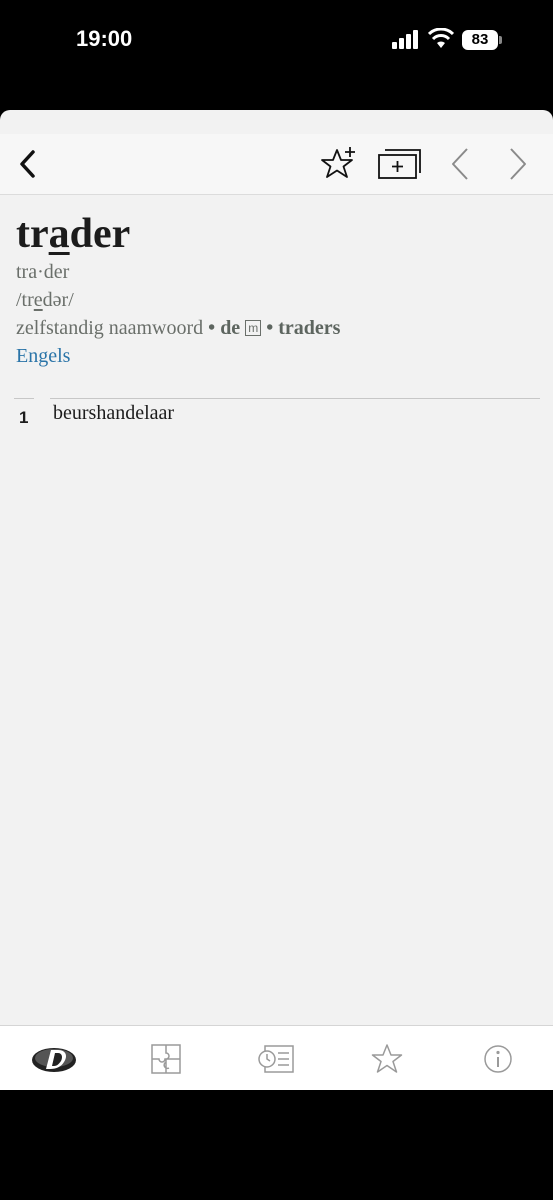  What do you see at coordinates (405, 39) in the screenshot?
I see `cellular-signal-icon` at bounding box center [405, 39].